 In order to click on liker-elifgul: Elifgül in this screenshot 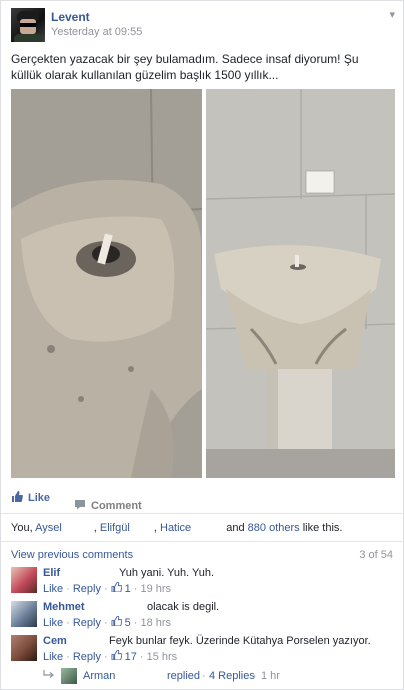, I will do `click(115, 528)`.